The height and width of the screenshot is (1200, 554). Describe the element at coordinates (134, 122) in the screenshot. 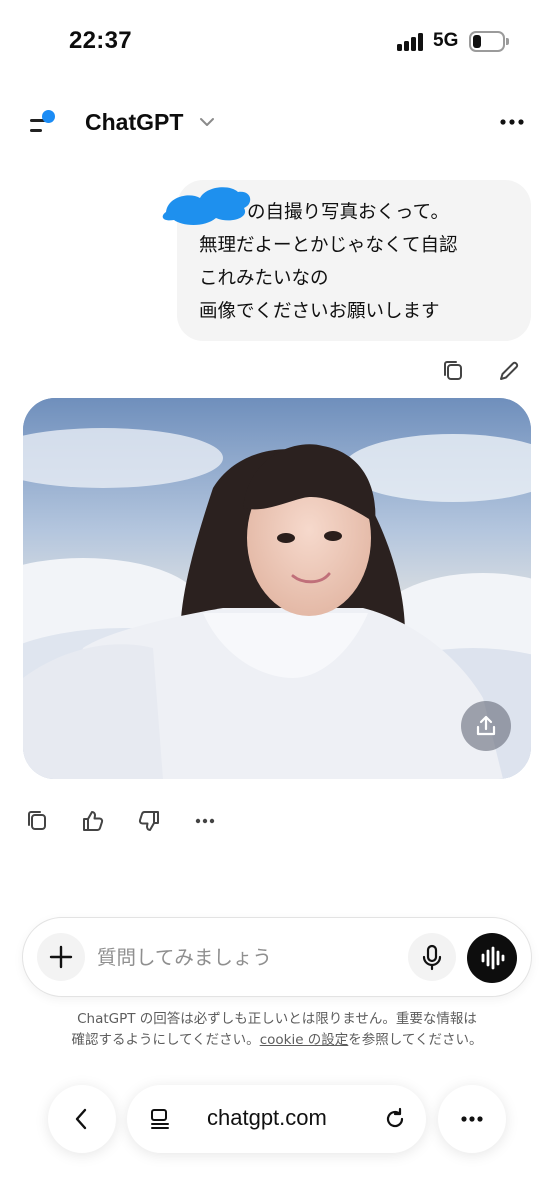

I see `model-selector-title: ChatGPT` at that location.